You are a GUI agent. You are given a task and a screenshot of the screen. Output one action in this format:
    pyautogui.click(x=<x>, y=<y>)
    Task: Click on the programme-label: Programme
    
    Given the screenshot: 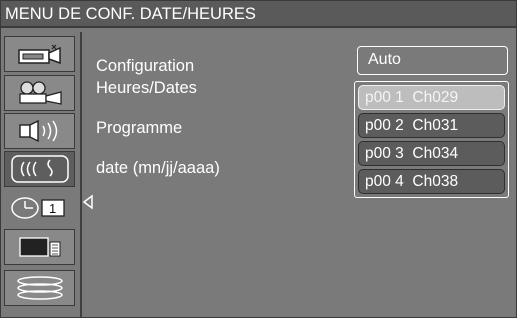 What is the action you would take?
    pyautogui.click(x=139, y=128)
    